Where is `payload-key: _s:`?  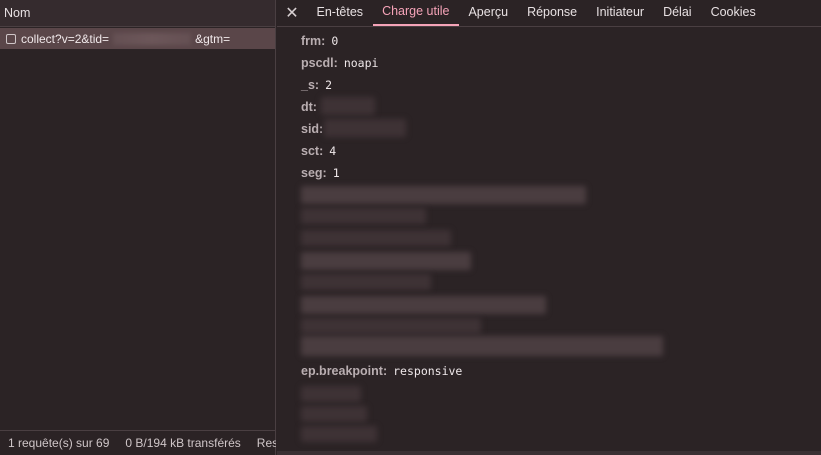 payload-key: _s: is located at coordinates (310, 85).